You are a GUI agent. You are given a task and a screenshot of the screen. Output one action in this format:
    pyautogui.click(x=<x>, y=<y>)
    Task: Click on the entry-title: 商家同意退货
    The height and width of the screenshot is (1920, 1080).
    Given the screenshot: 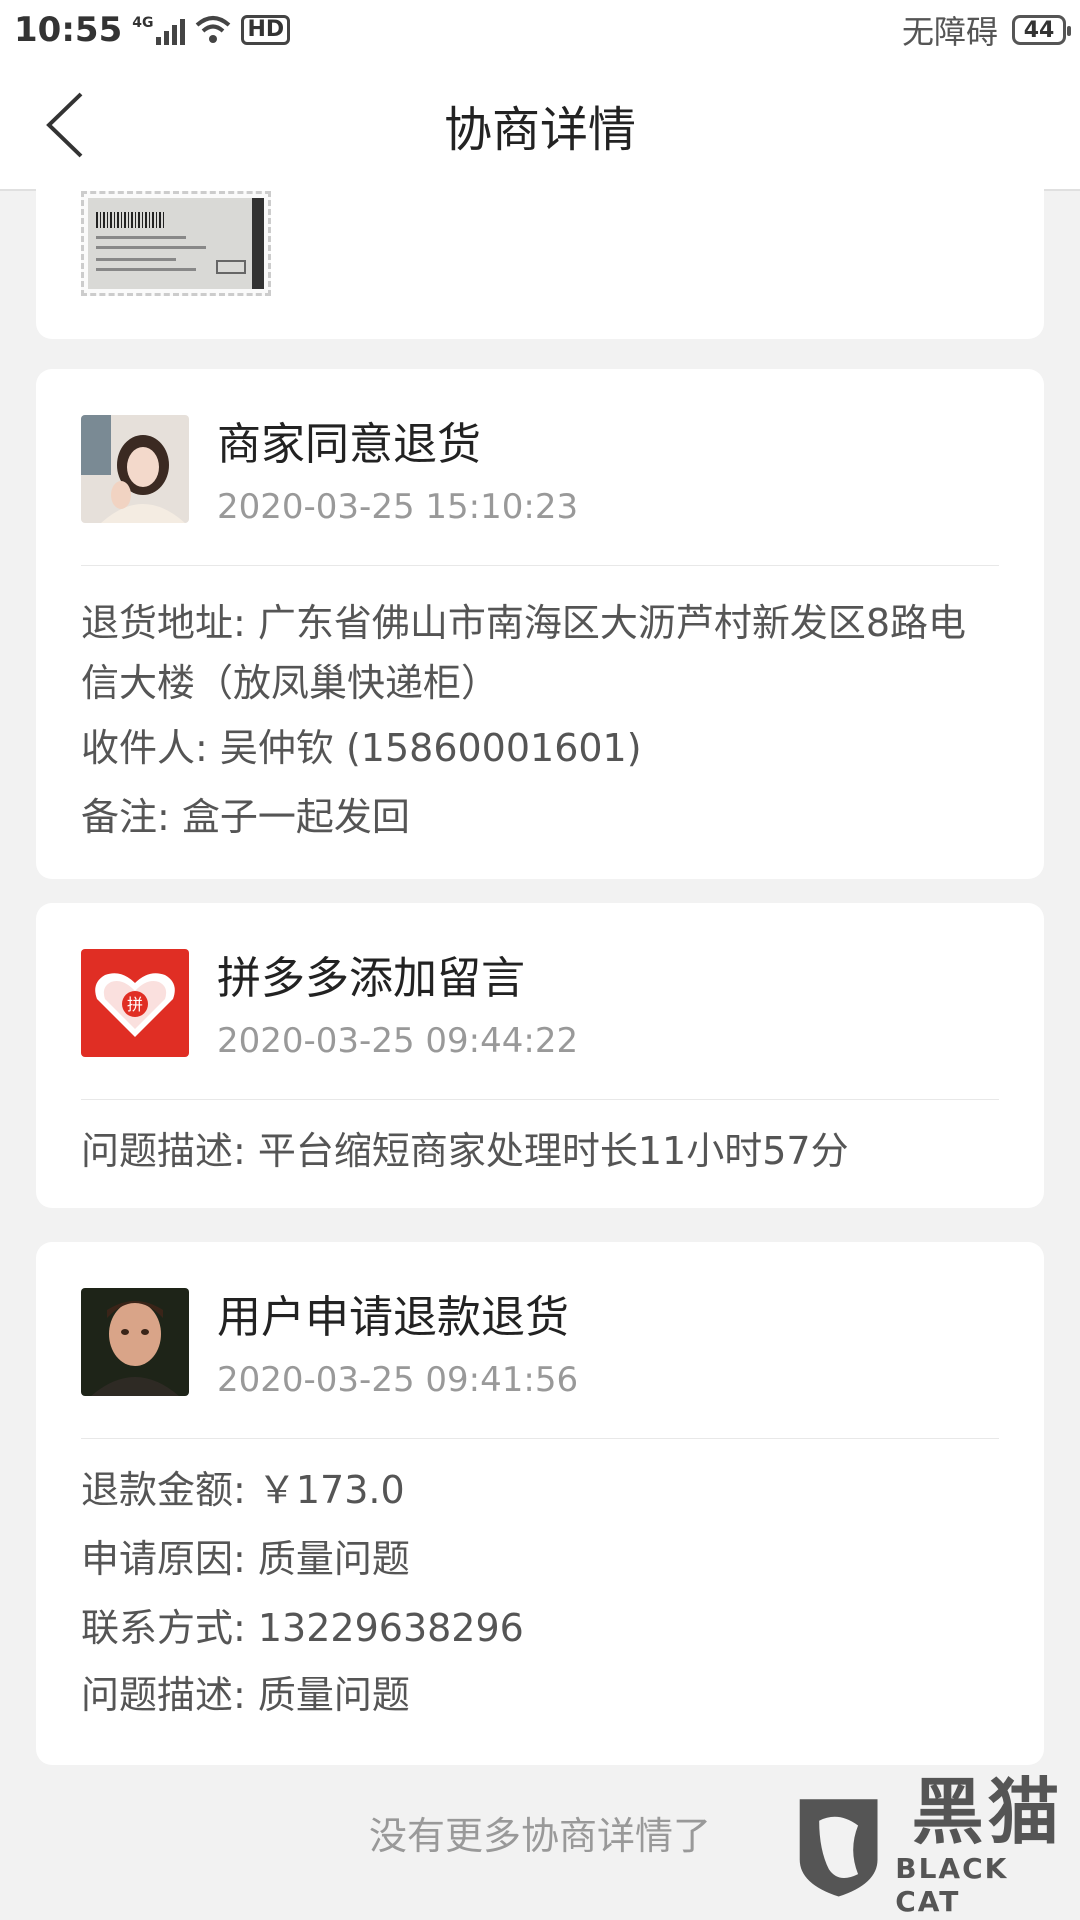 What is the action you would take?
    pyautogui.click(x=349, y=444)
    